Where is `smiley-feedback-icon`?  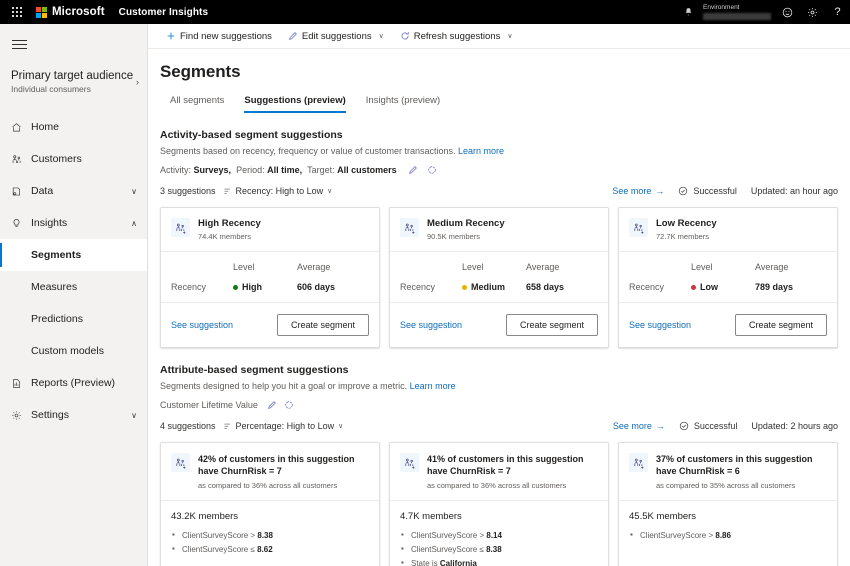
smiley-feedback-icon is located at coordinates (787, 12).